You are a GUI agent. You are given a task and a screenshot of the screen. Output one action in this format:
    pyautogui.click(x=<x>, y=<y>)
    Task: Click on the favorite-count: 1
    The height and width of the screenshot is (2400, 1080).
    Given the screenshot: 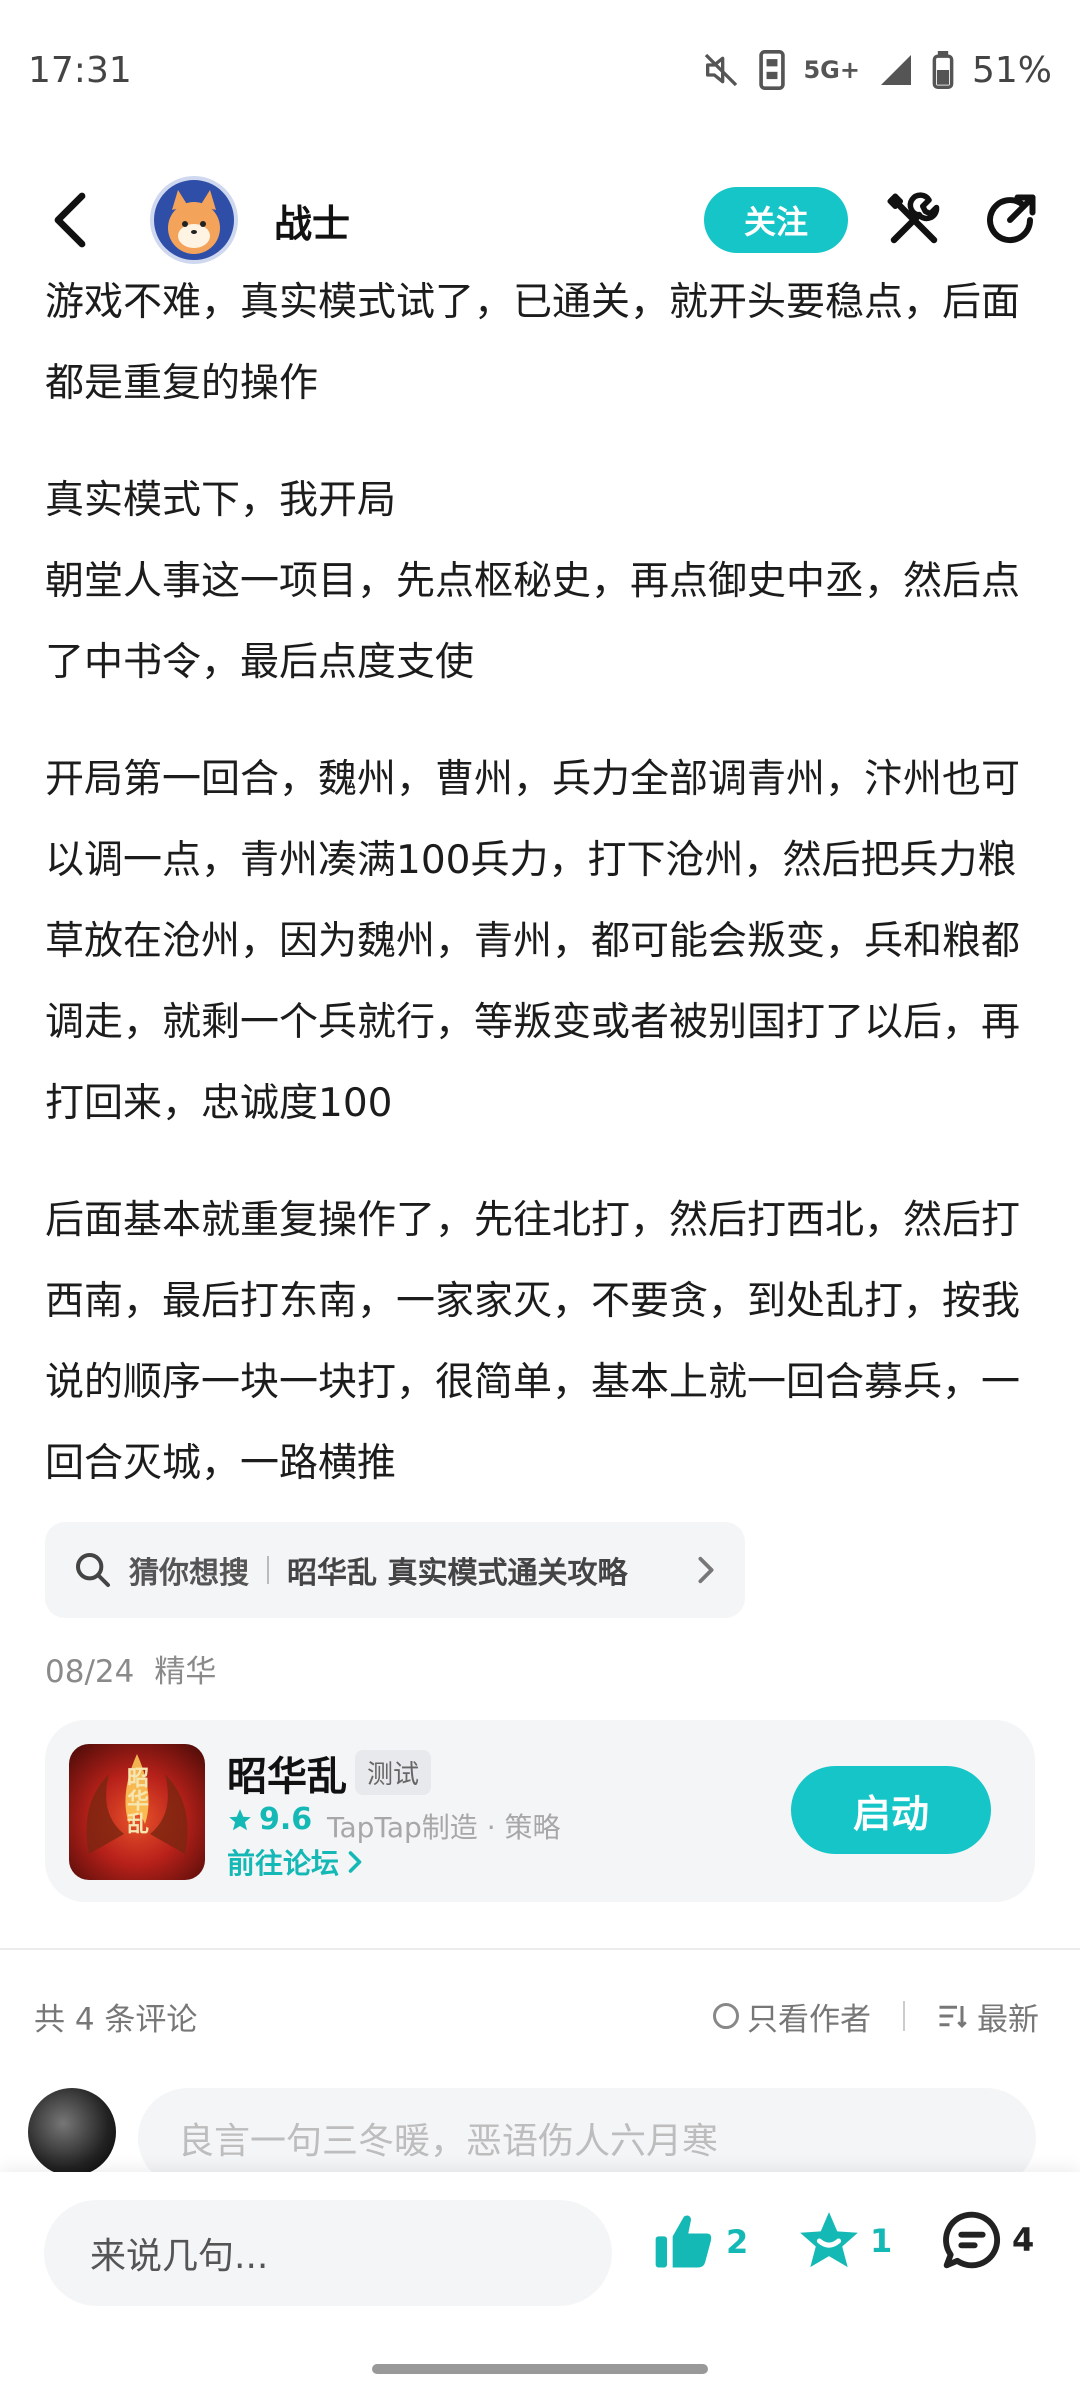 What is the action you would take?
    pyautogui.click(x=881, y=2241)
    